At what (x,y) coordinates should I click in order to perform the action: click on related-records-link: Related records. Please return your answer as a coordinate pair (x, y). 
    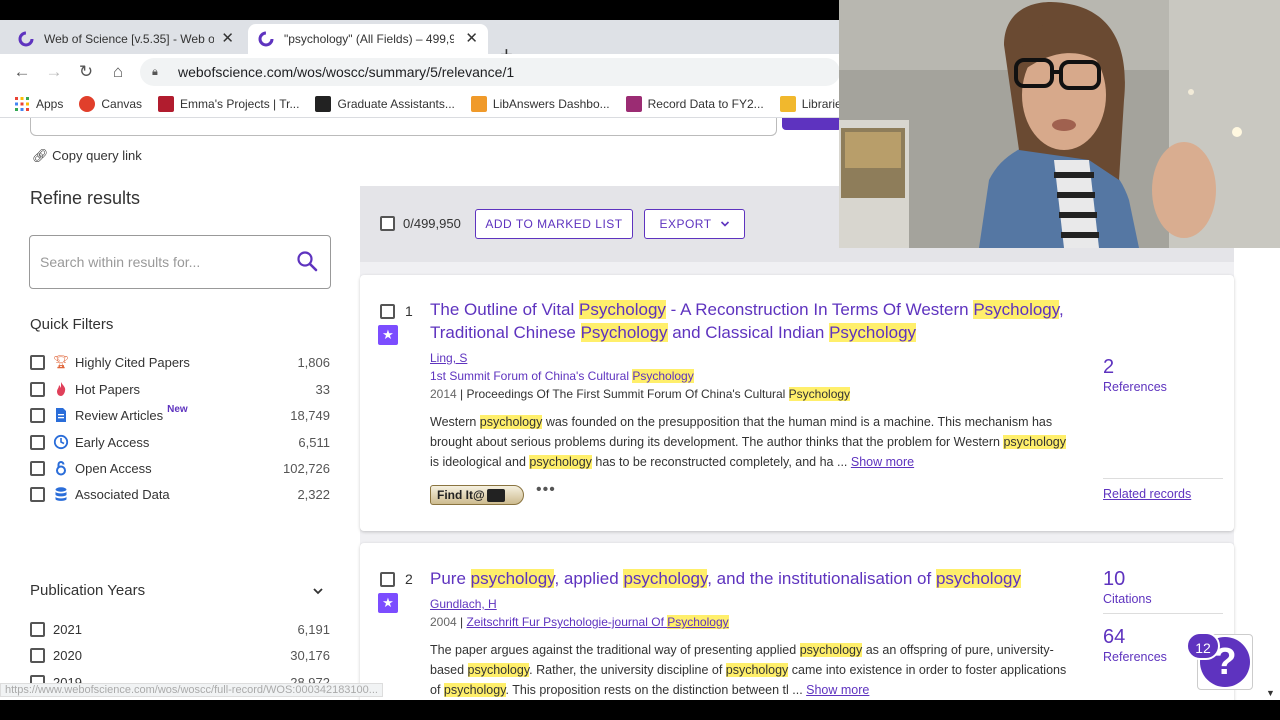
    Looking at the image, I should click on (1147, 494).